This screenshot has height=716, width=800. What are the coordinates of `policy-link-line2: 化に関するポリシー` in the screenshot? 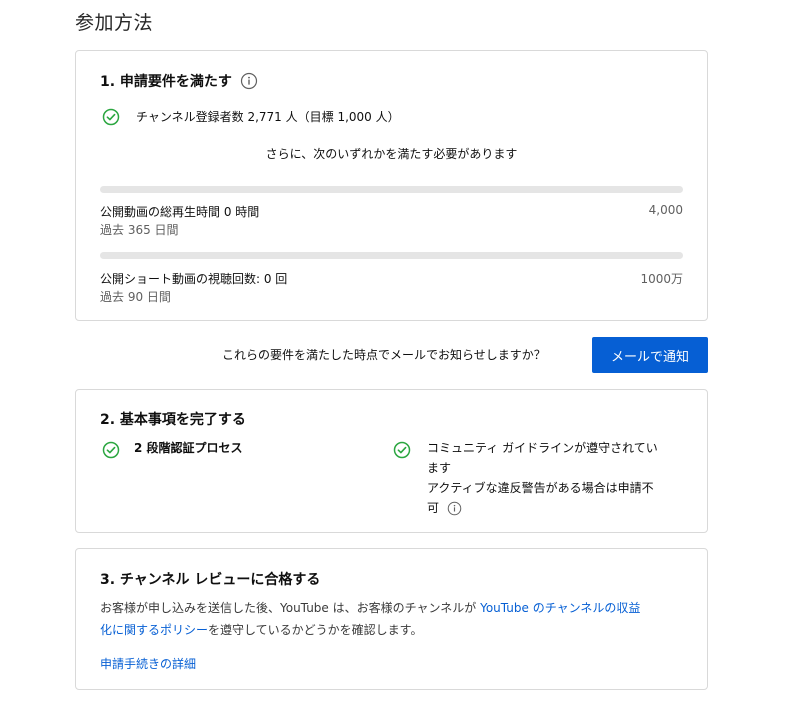 It's located at (154, 630).